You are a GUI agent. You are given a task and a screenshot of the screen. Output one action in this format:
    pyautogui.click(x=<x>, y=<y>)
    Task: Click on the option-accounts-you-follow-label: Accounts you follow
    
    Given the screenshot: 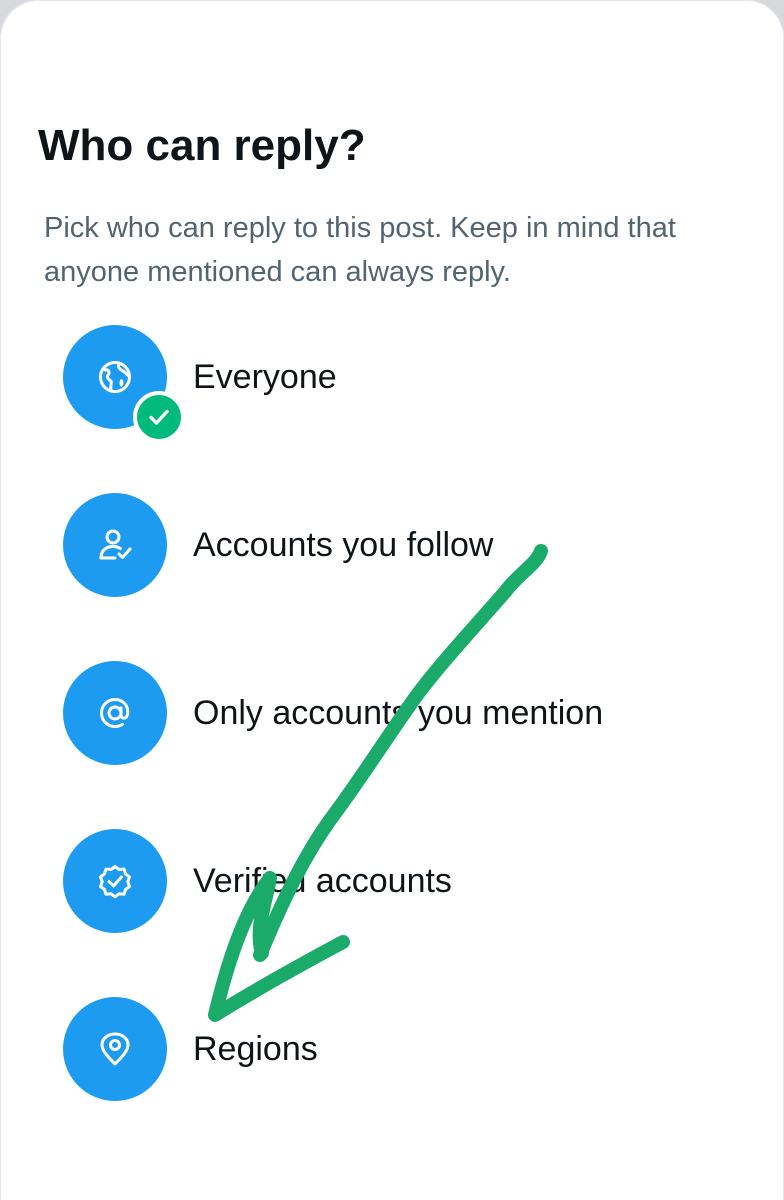 What is the action you would take?
    pyautogui.click(x=343, y=545)
    